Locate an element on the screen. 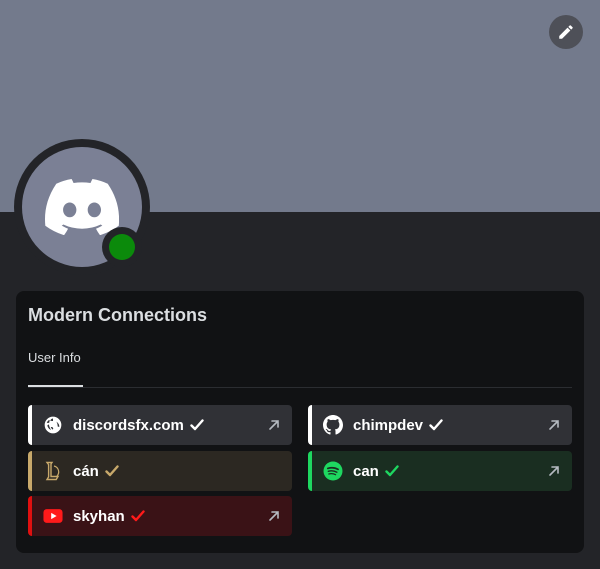  spotify-icon is located at coordinates (333, 471).